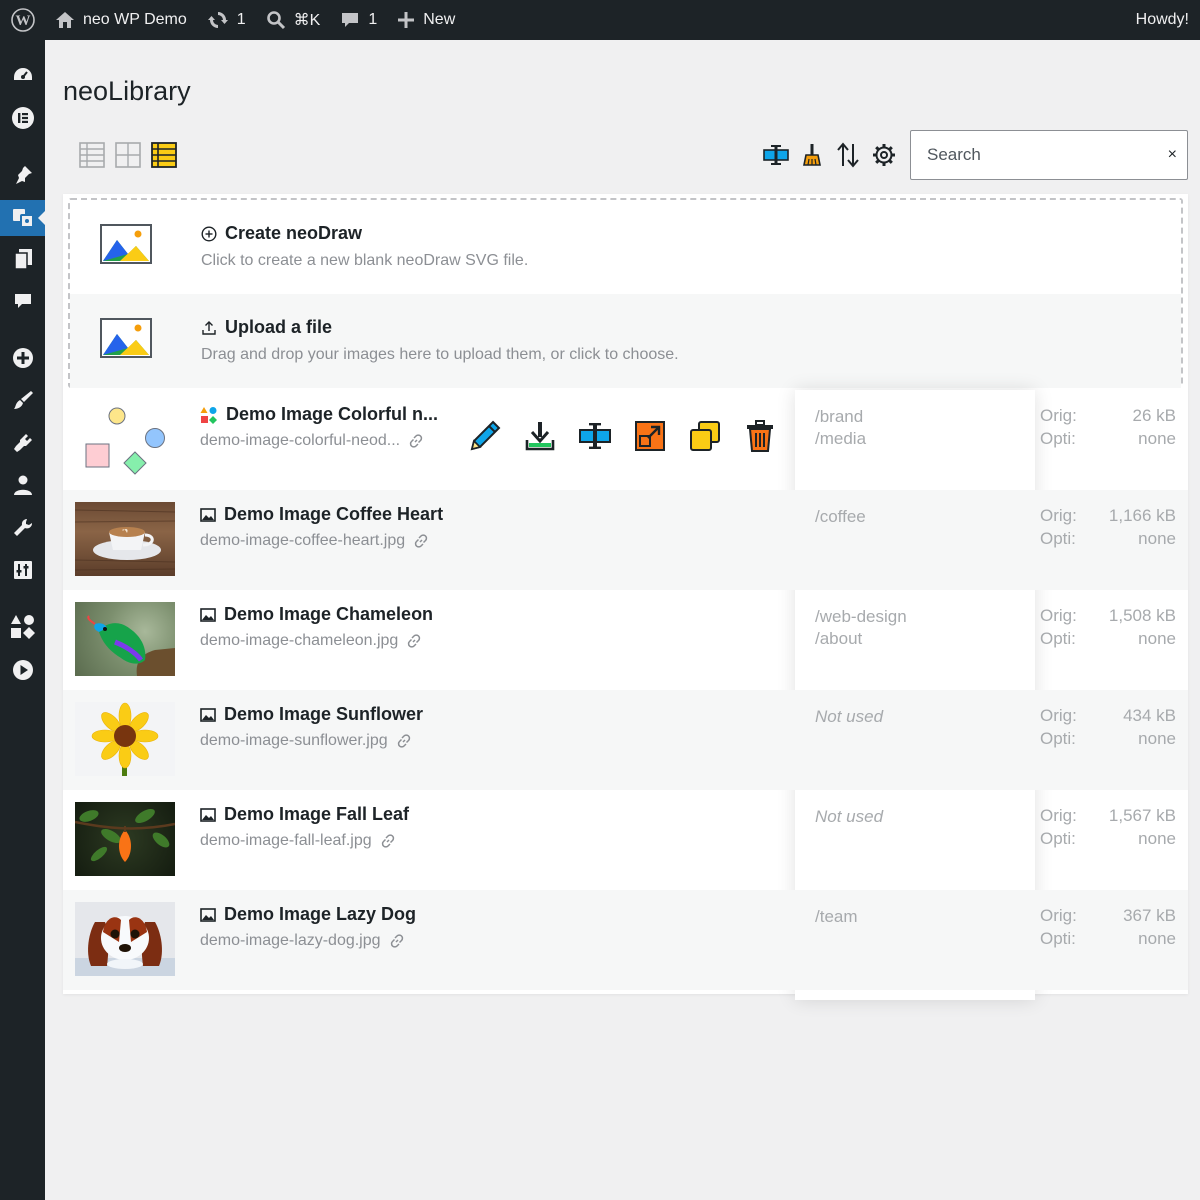  Describe the element at coordinates (22, 670) in the screenshot. I see `menu-media-player` at that location.